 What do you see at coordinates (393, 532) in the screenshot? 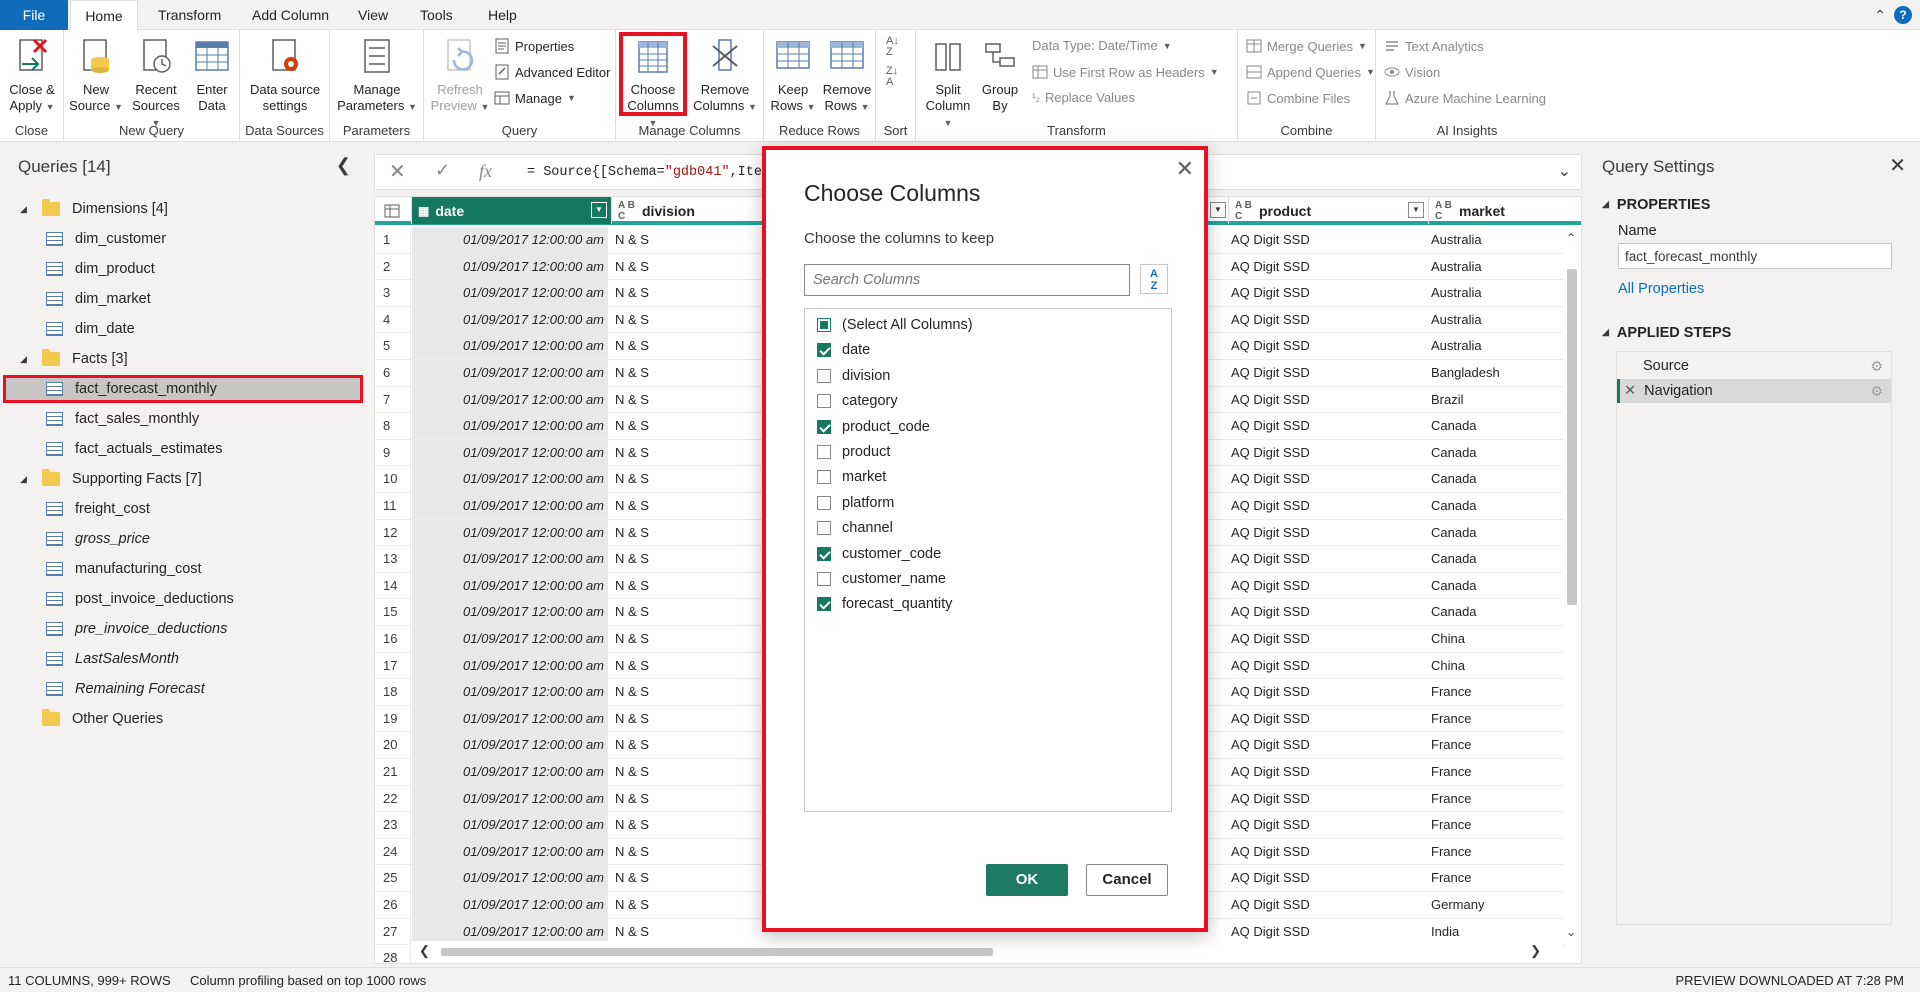
I see `row-number: 12` at bounding box center [393, 532].